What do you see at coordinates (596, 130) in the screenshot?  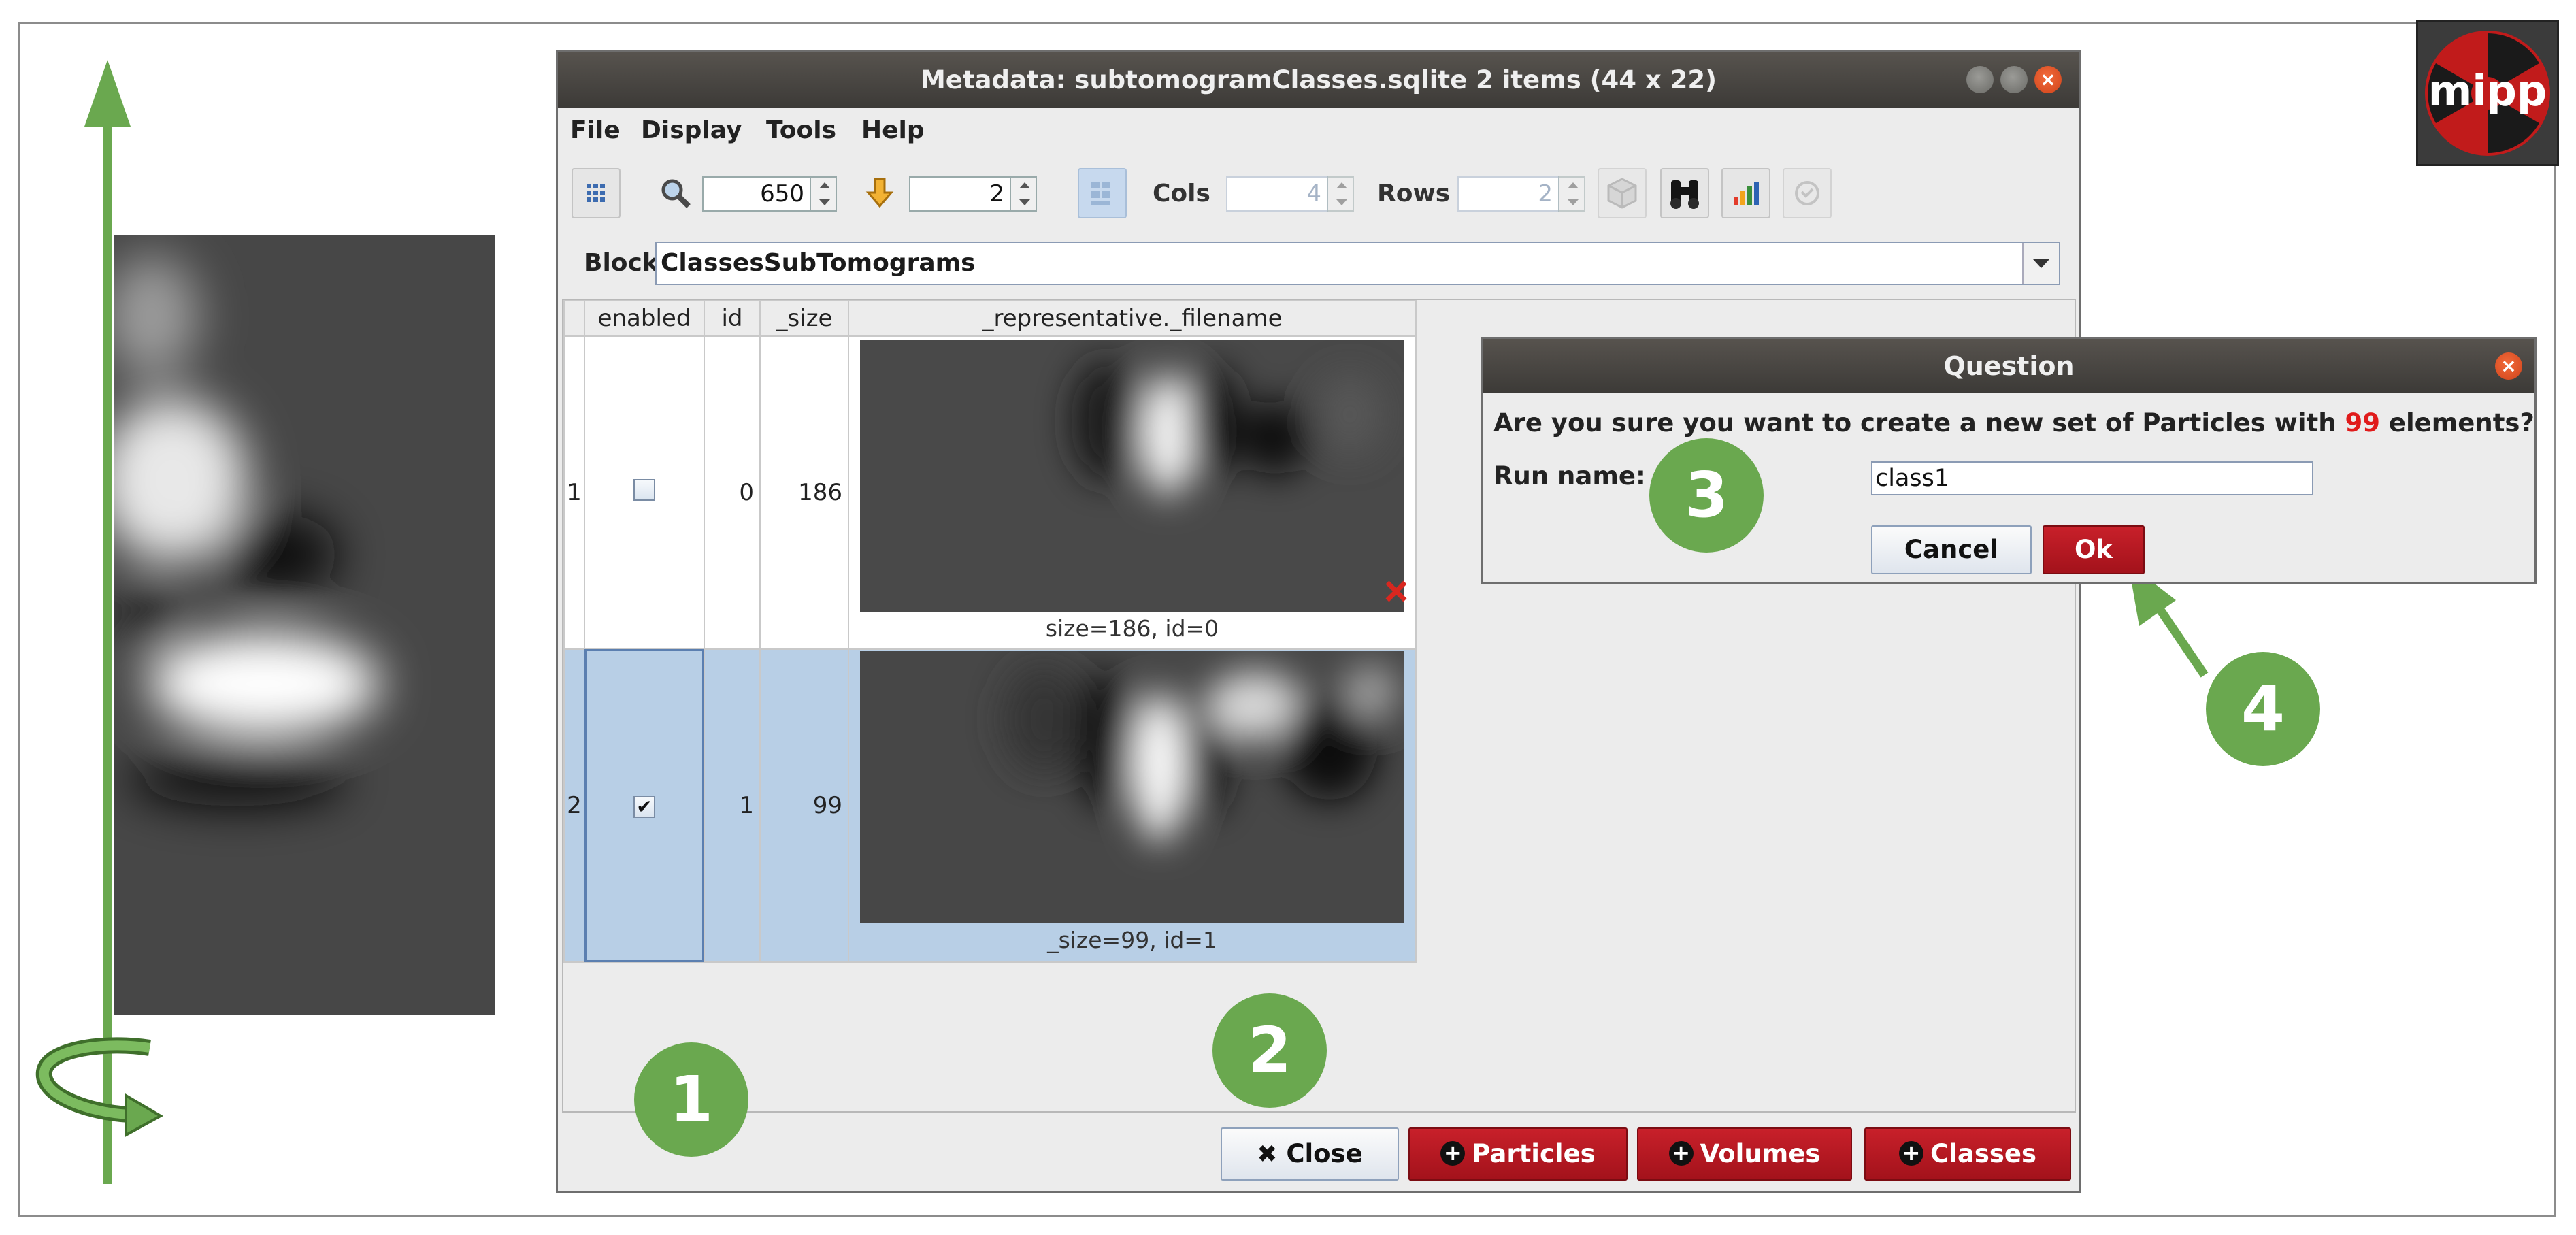 I see `menu-file: File` at bounding box center [596, 130].